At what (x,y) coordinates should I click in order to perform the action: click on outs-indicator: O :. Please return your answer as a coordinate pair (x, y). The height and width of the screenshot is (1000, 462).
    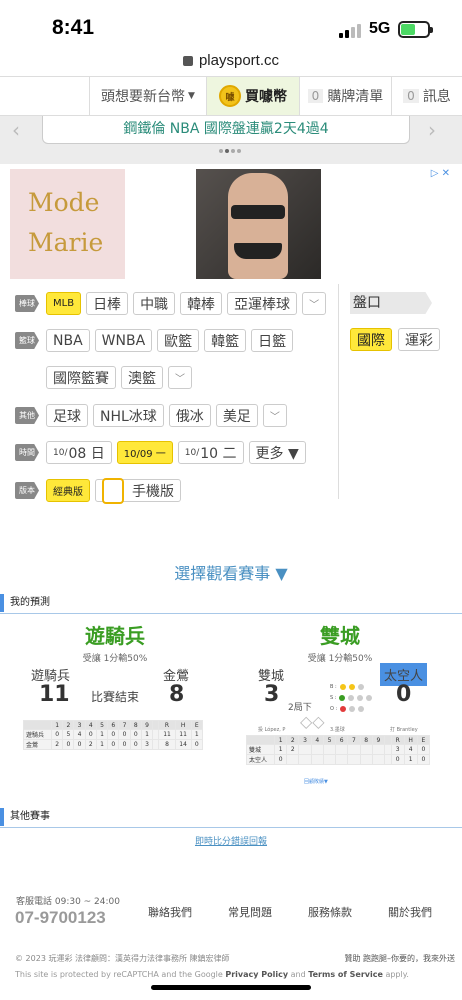
    Looking at the image, I should click on (347, 709).